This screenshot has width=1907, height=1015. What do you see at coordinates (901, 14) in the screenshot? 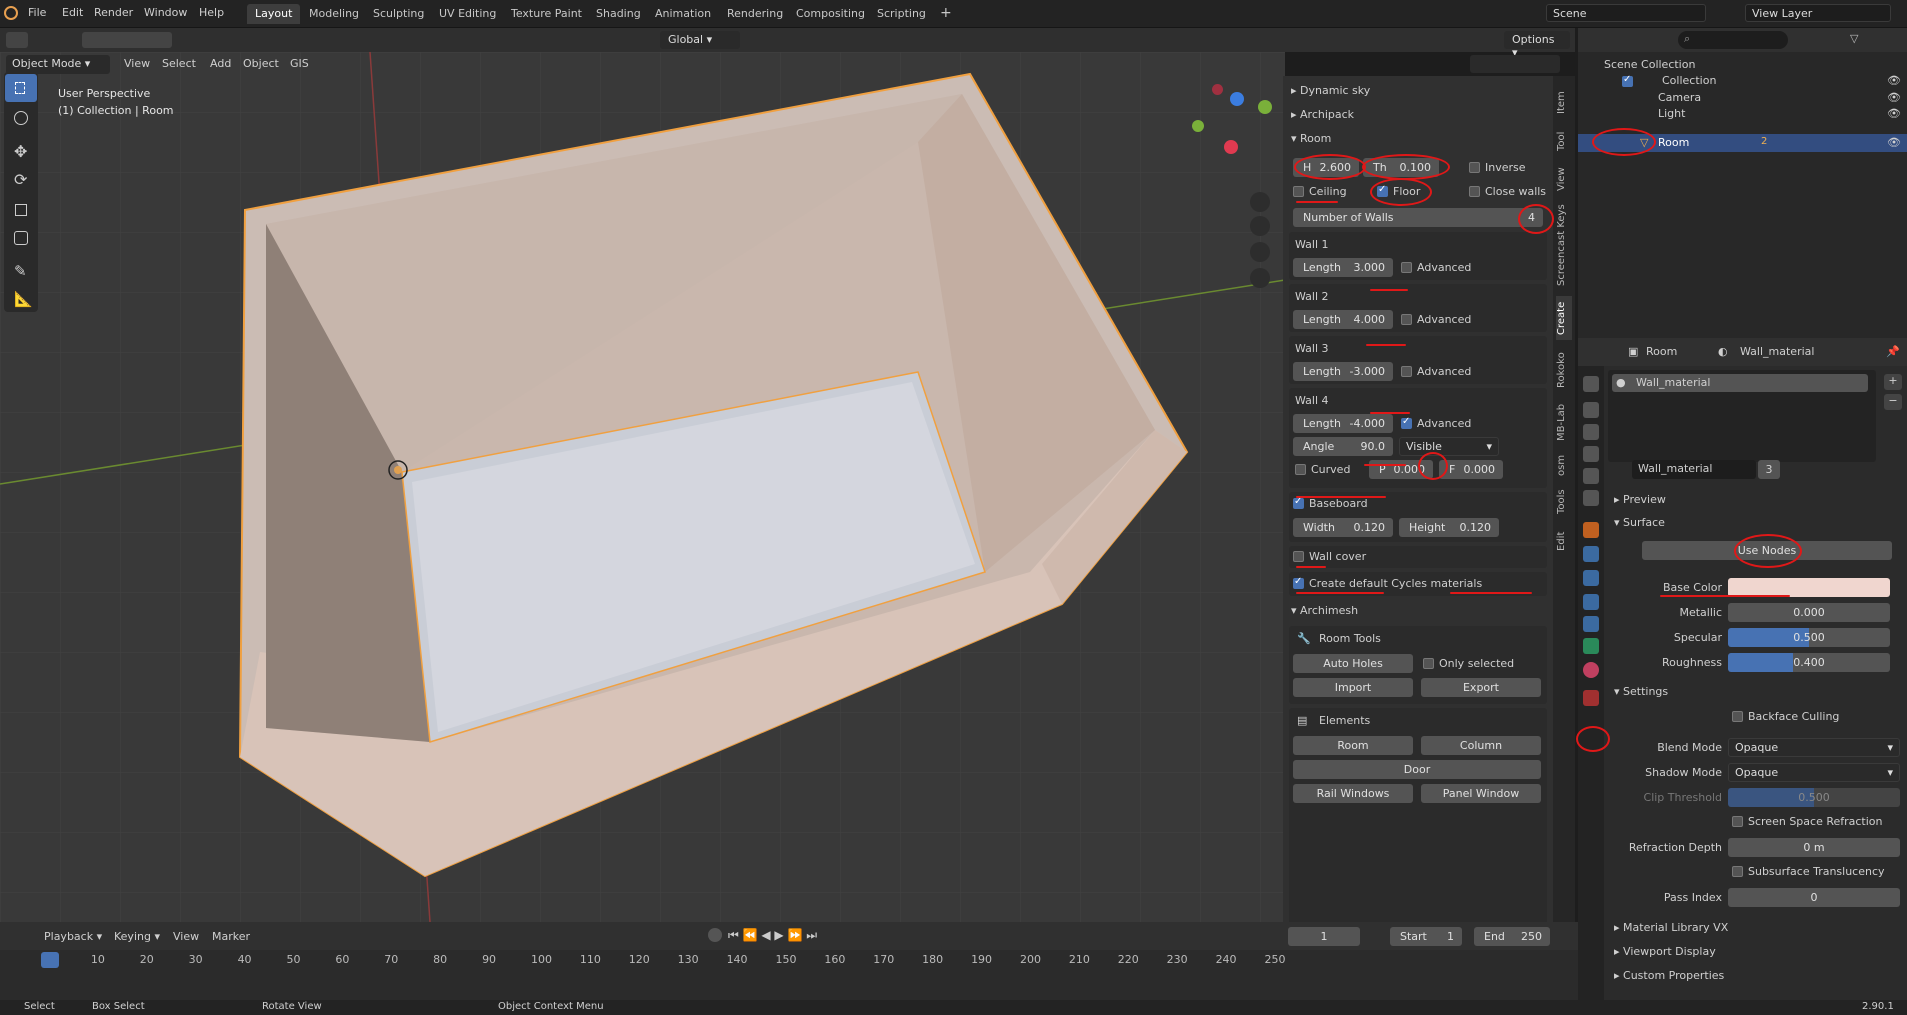
I see `tab-scripting: Scripting` at bounding box center [901, 14].